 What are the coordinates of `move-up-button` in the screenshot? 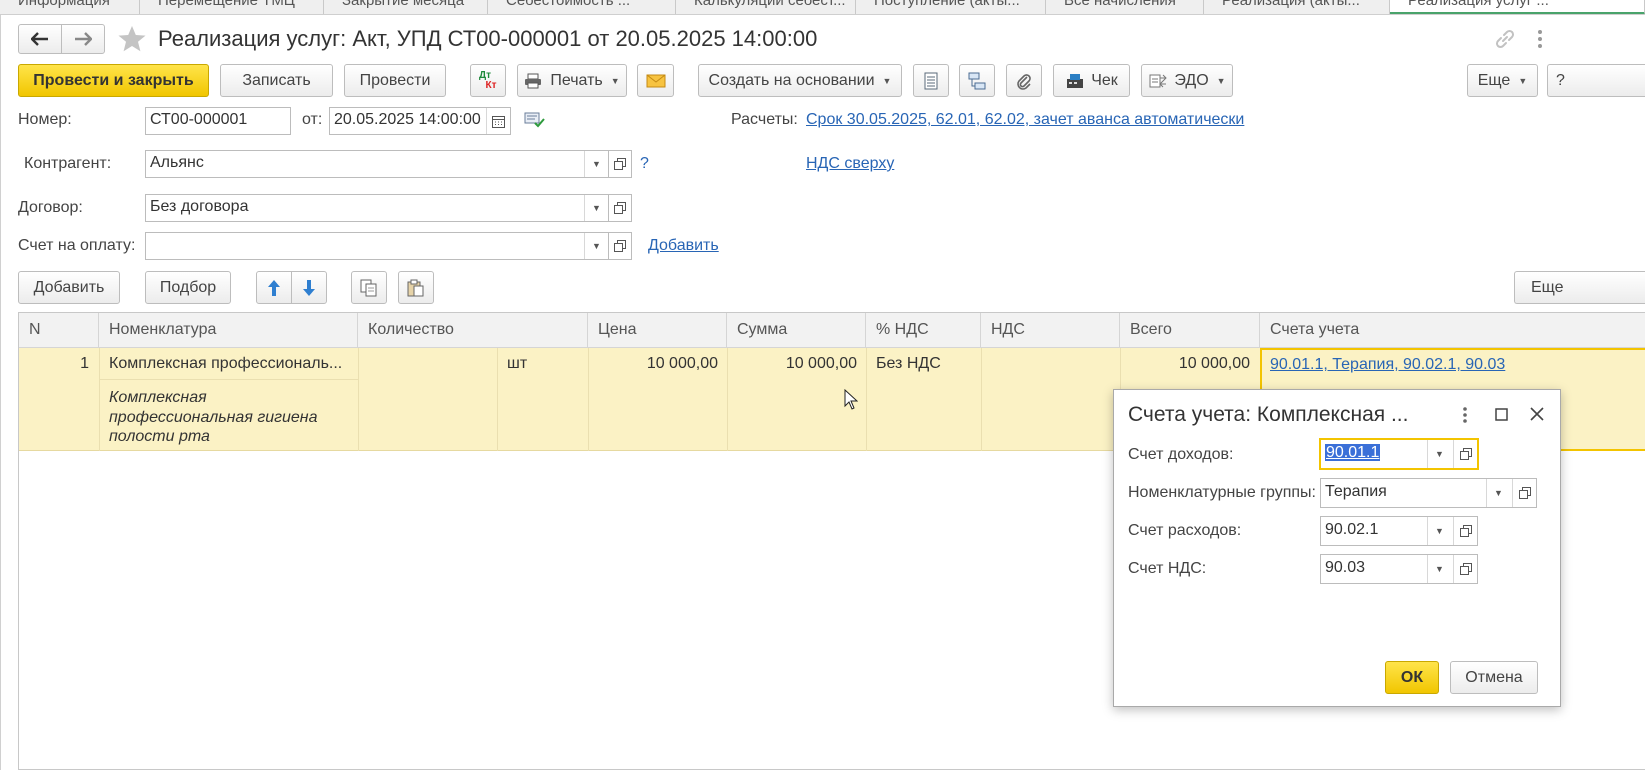 It's located at (274, 287).